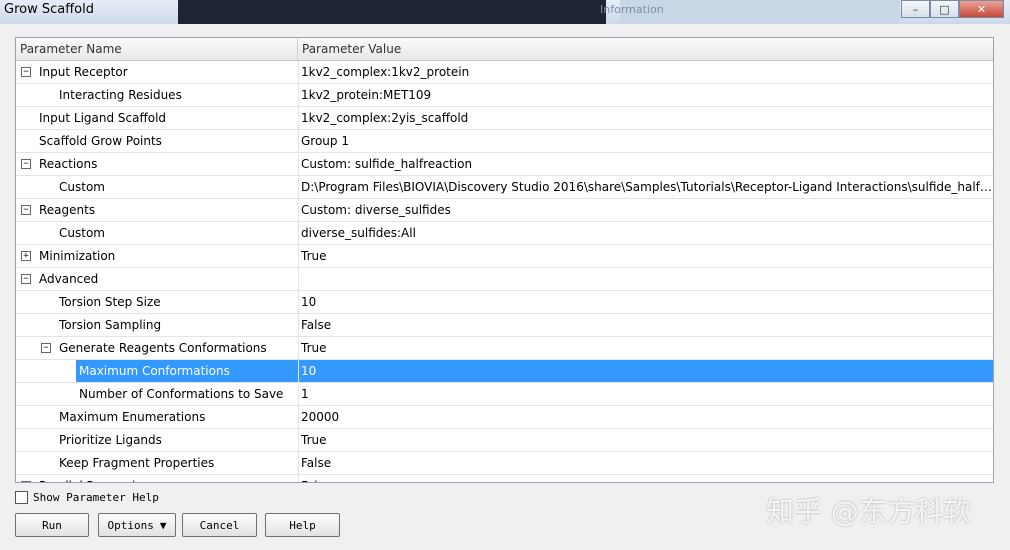 This screenshot has width=1010, height=550. Describe the element at coordinates (21, 497) in the screenshot. I see `show-help-checkbox` at that location.